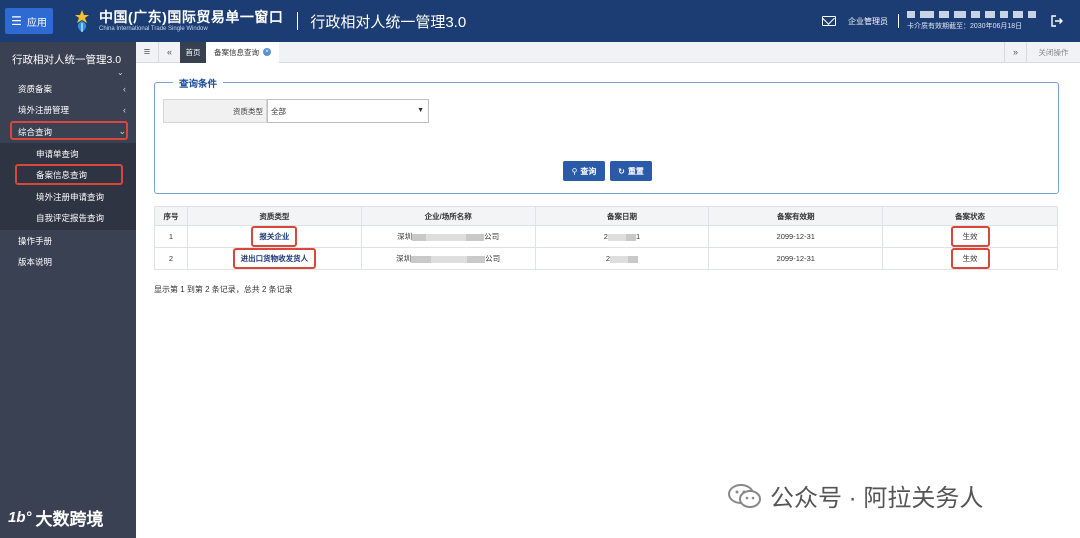  I want to click on chevron-down-icon: ▼, so click(420, 110).